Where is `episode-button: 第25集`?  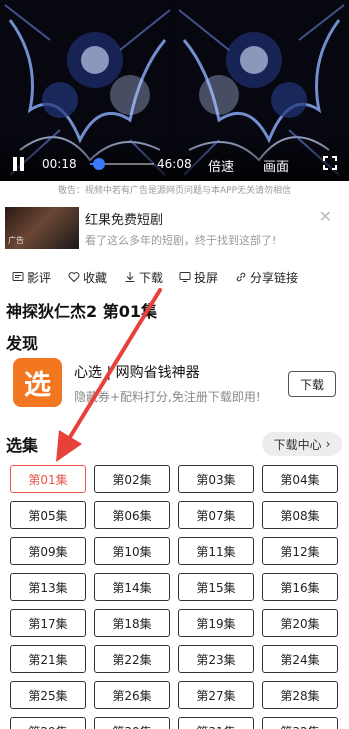 episode-button: 第25集 is located at coordinates (48, 695).